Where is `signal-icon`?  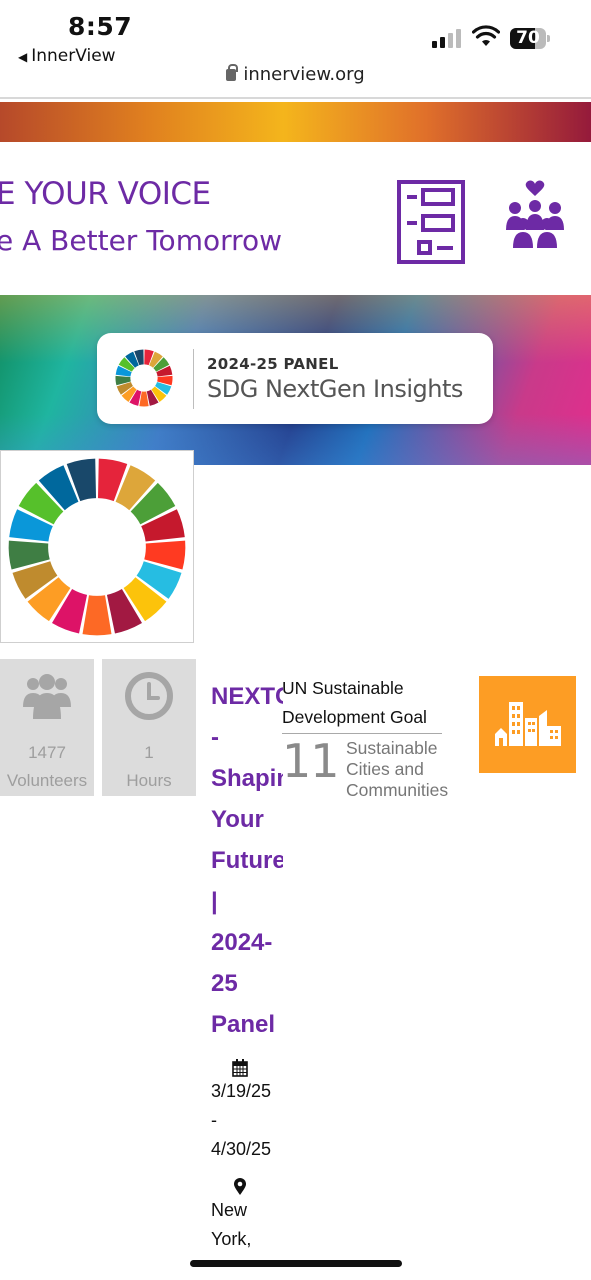 signal-icon is located at coordinates (448, 38).